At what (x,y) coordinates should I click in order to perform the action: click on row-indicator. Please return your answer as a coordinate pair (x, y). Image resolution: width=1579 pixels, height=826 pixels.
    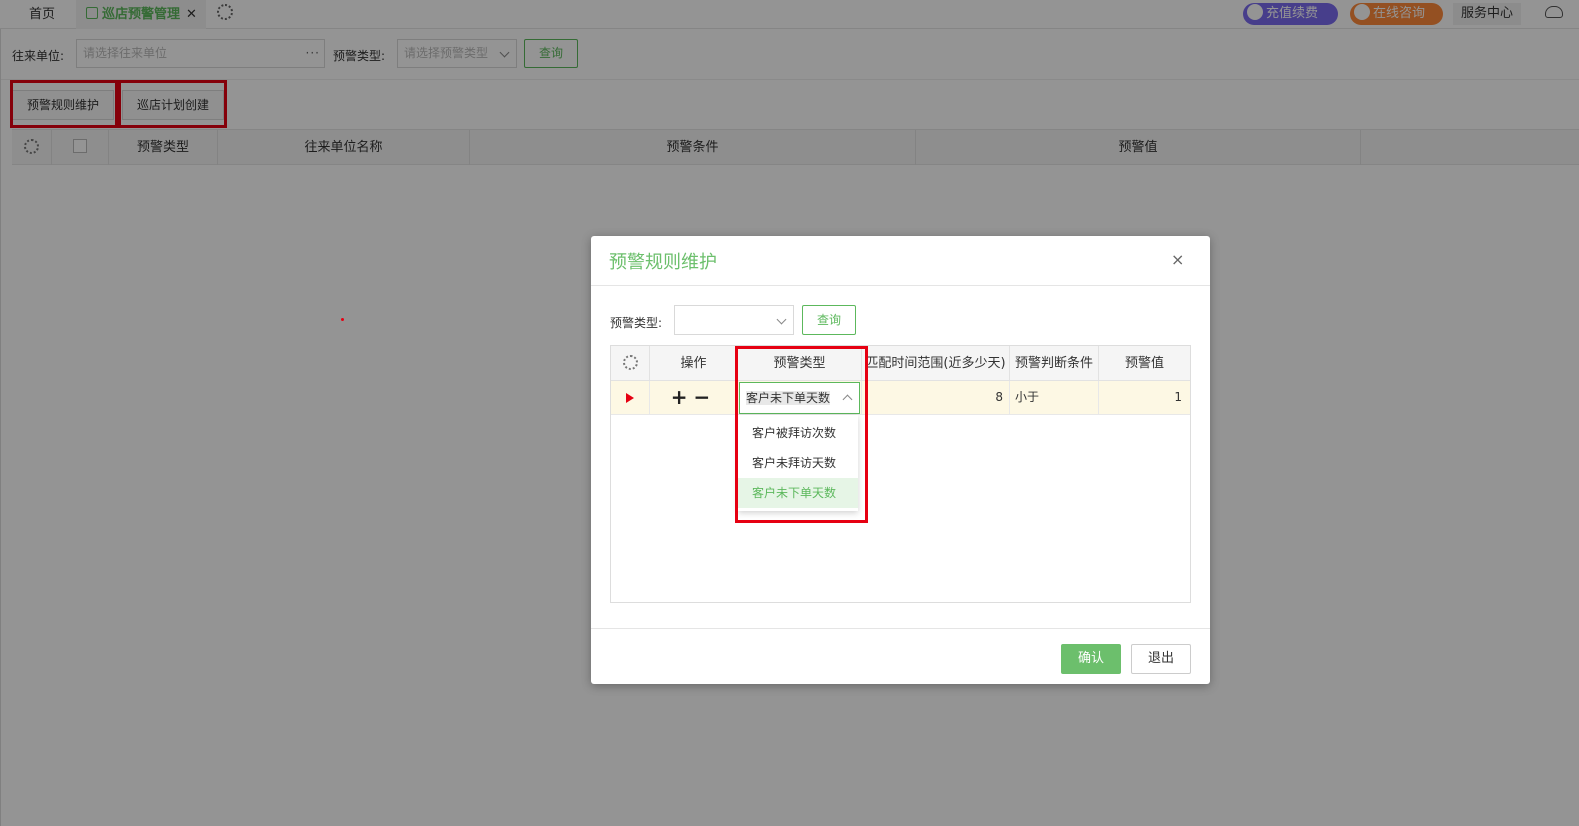
    Looking at the image, I should click on (630, 397).